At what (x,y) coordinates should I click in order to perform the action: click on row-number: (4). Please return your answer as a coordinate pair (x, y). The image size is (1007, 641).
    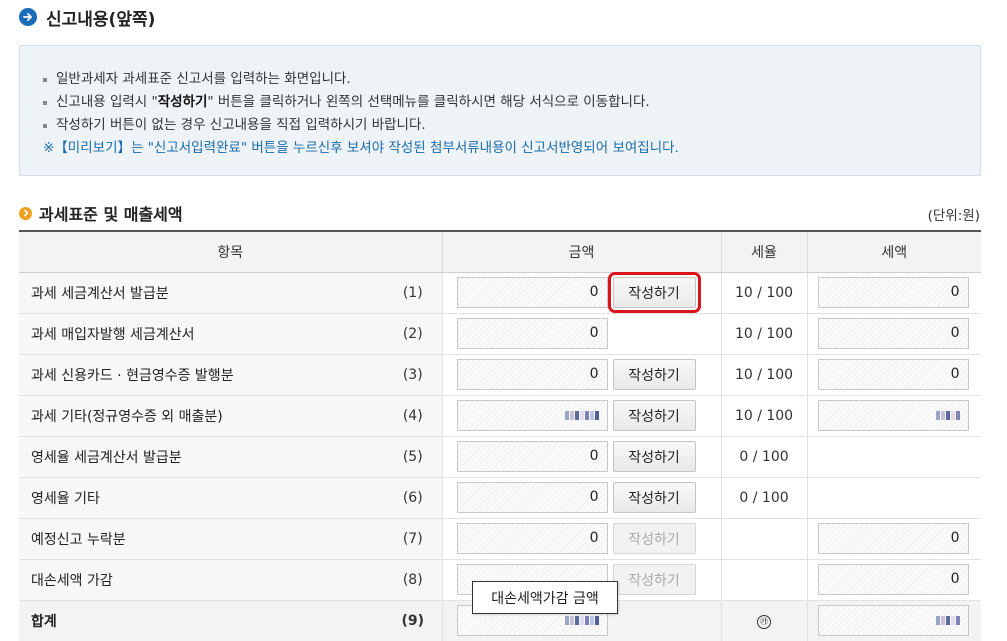
    Looking at the image, I should click on (413, 416).